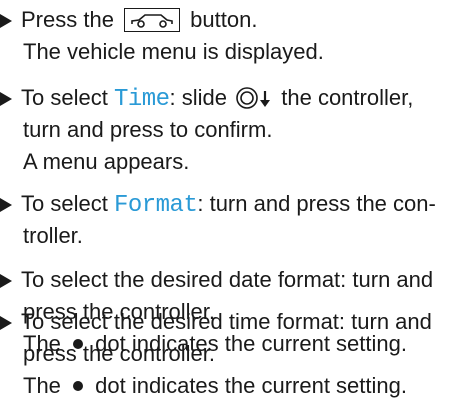 The image size is (464, 406). Describe the element at coordinates (155, 205) in the screenshot. I see `keyword-format: Format` at that location.